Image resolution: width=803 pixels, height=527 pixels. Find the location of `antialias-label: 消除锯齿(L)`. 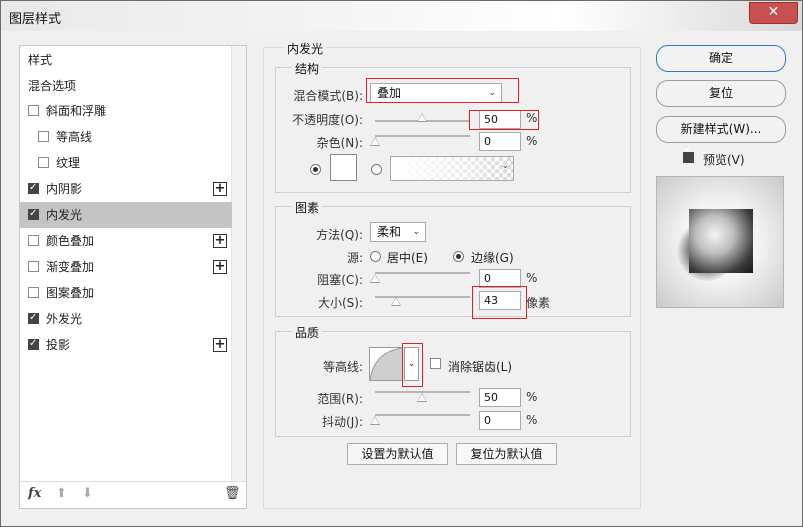

antialias-label: 消除锯齿(L) is located at coordinates (480, 367).